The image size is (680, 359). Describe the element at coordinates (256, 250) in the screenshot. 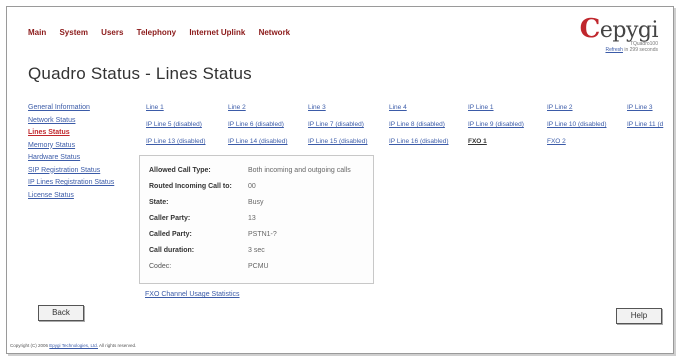

I see `detail-value: 3 sec` at that location.